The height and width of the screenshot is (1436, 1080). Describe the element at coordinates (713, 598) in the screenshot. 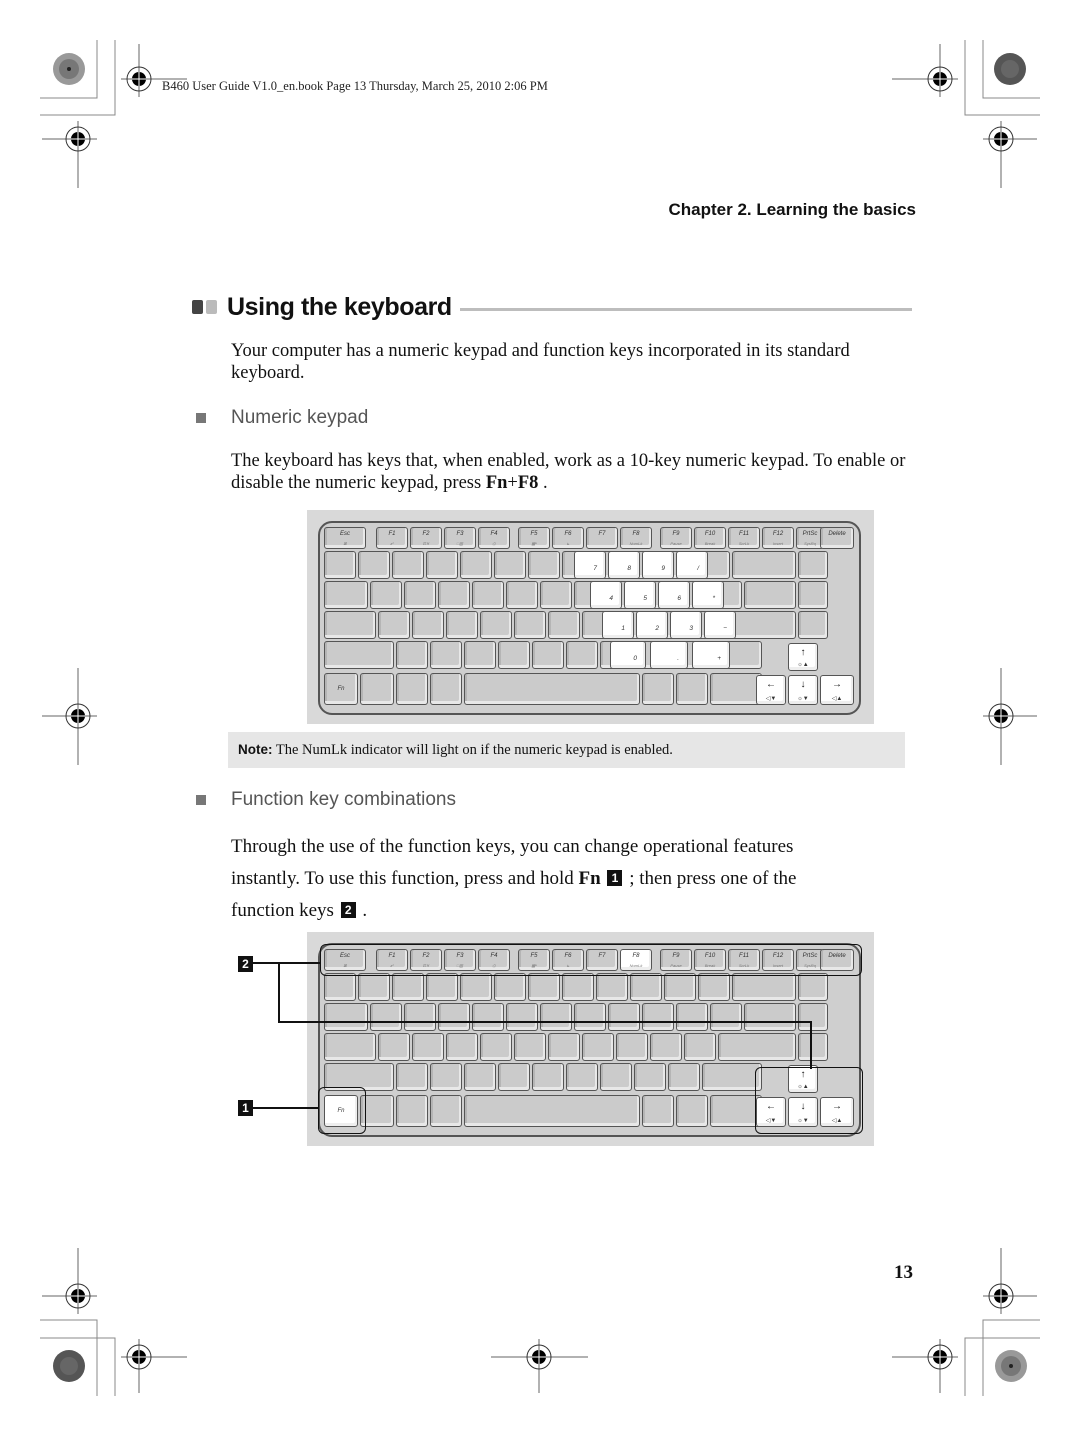

I see `numpad-label: *` at that location.